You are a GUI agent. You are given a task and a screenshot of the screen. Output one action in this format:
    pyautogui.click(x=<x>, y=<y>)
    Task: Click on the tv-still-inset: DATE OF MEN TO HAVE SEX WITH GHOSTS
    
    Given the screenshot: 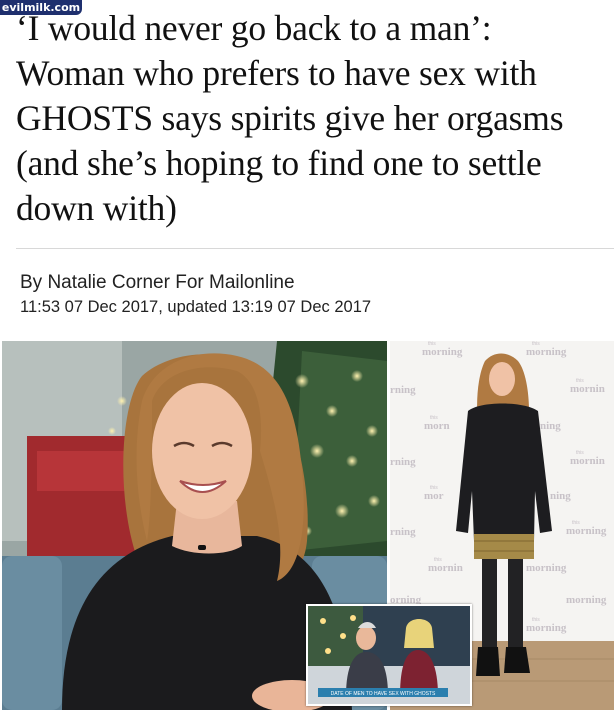 What is the action you would take?
    pyautogui.click(x=389, y=655)
    